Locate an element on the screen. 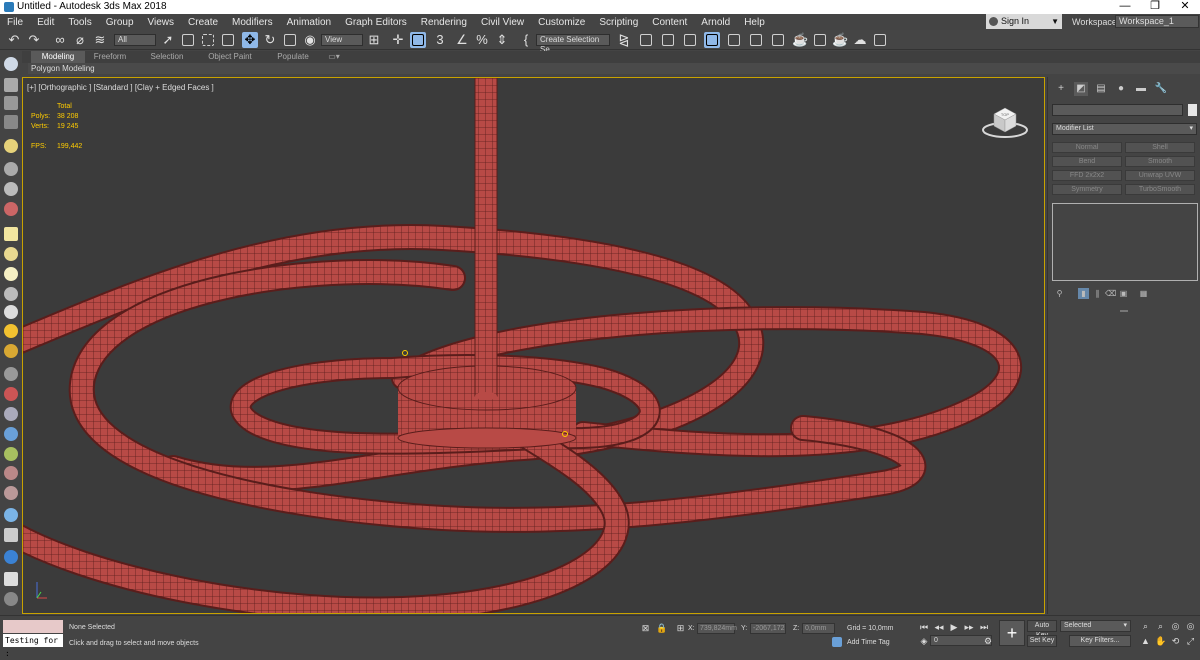  display-icon is located at coordinates (11, 557).